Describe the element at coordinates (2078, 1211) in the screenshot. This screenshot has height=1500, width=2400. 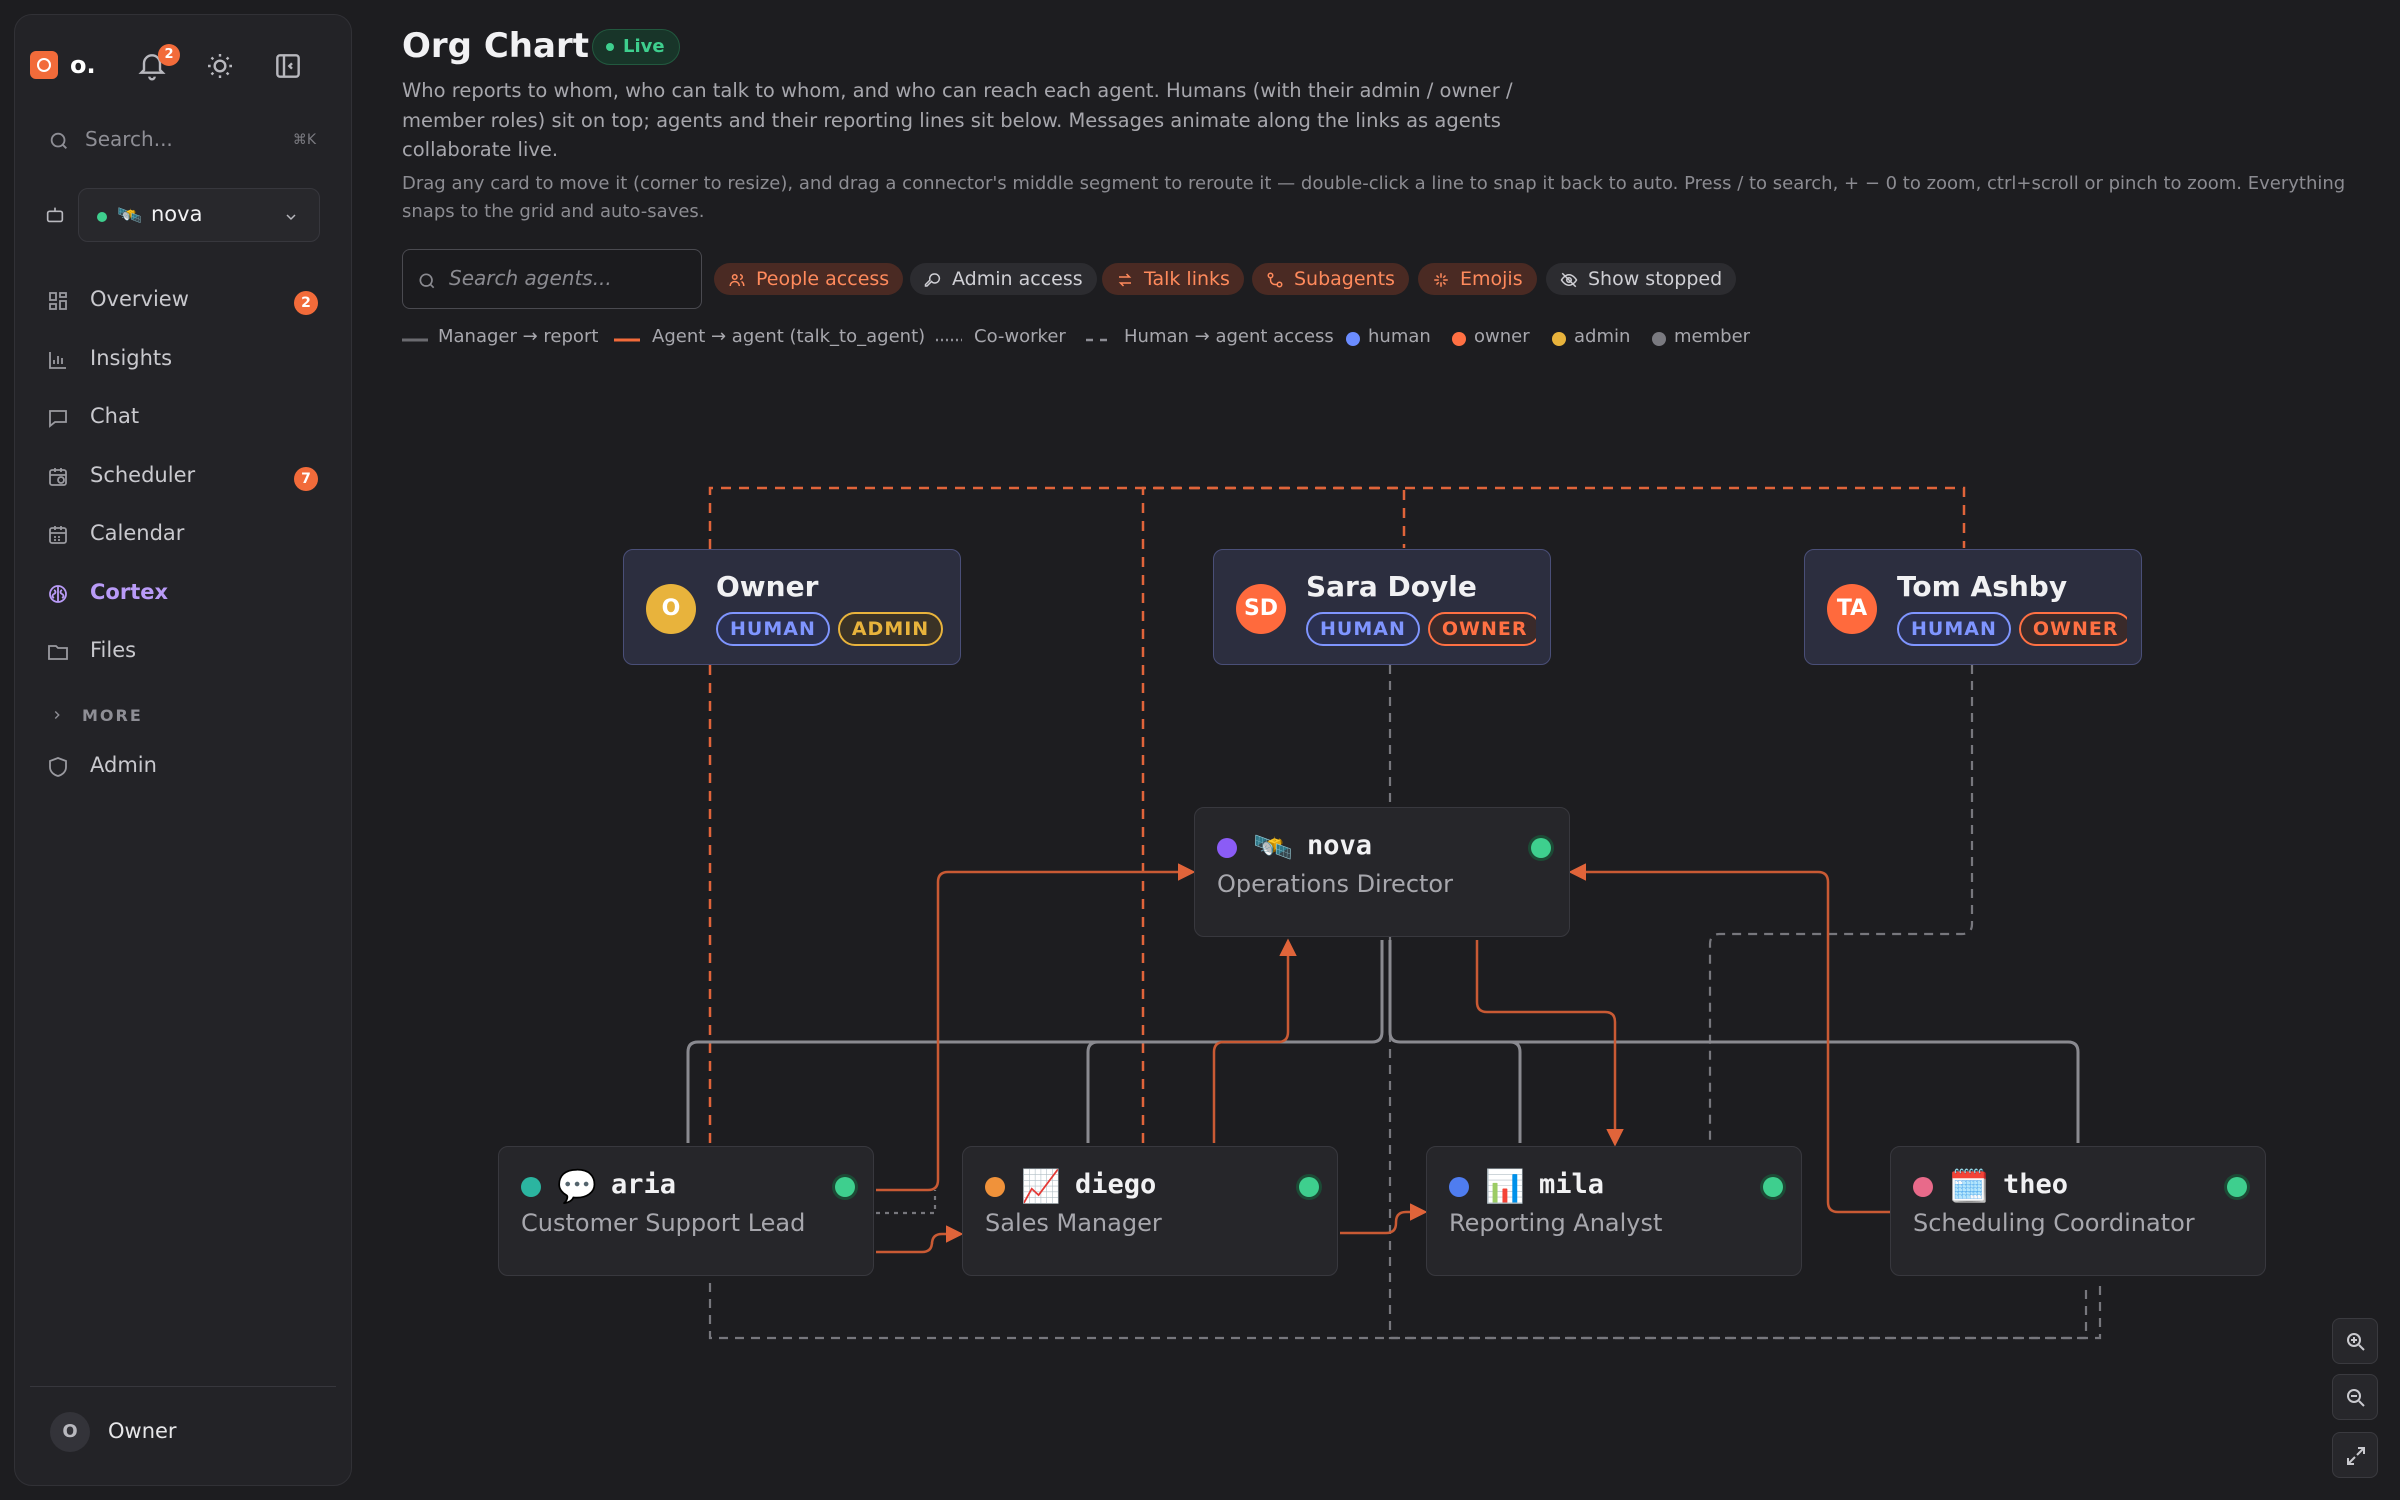
I see `agent-card-theo: 🗓️ theo Scheduling Coordinator` at that location.